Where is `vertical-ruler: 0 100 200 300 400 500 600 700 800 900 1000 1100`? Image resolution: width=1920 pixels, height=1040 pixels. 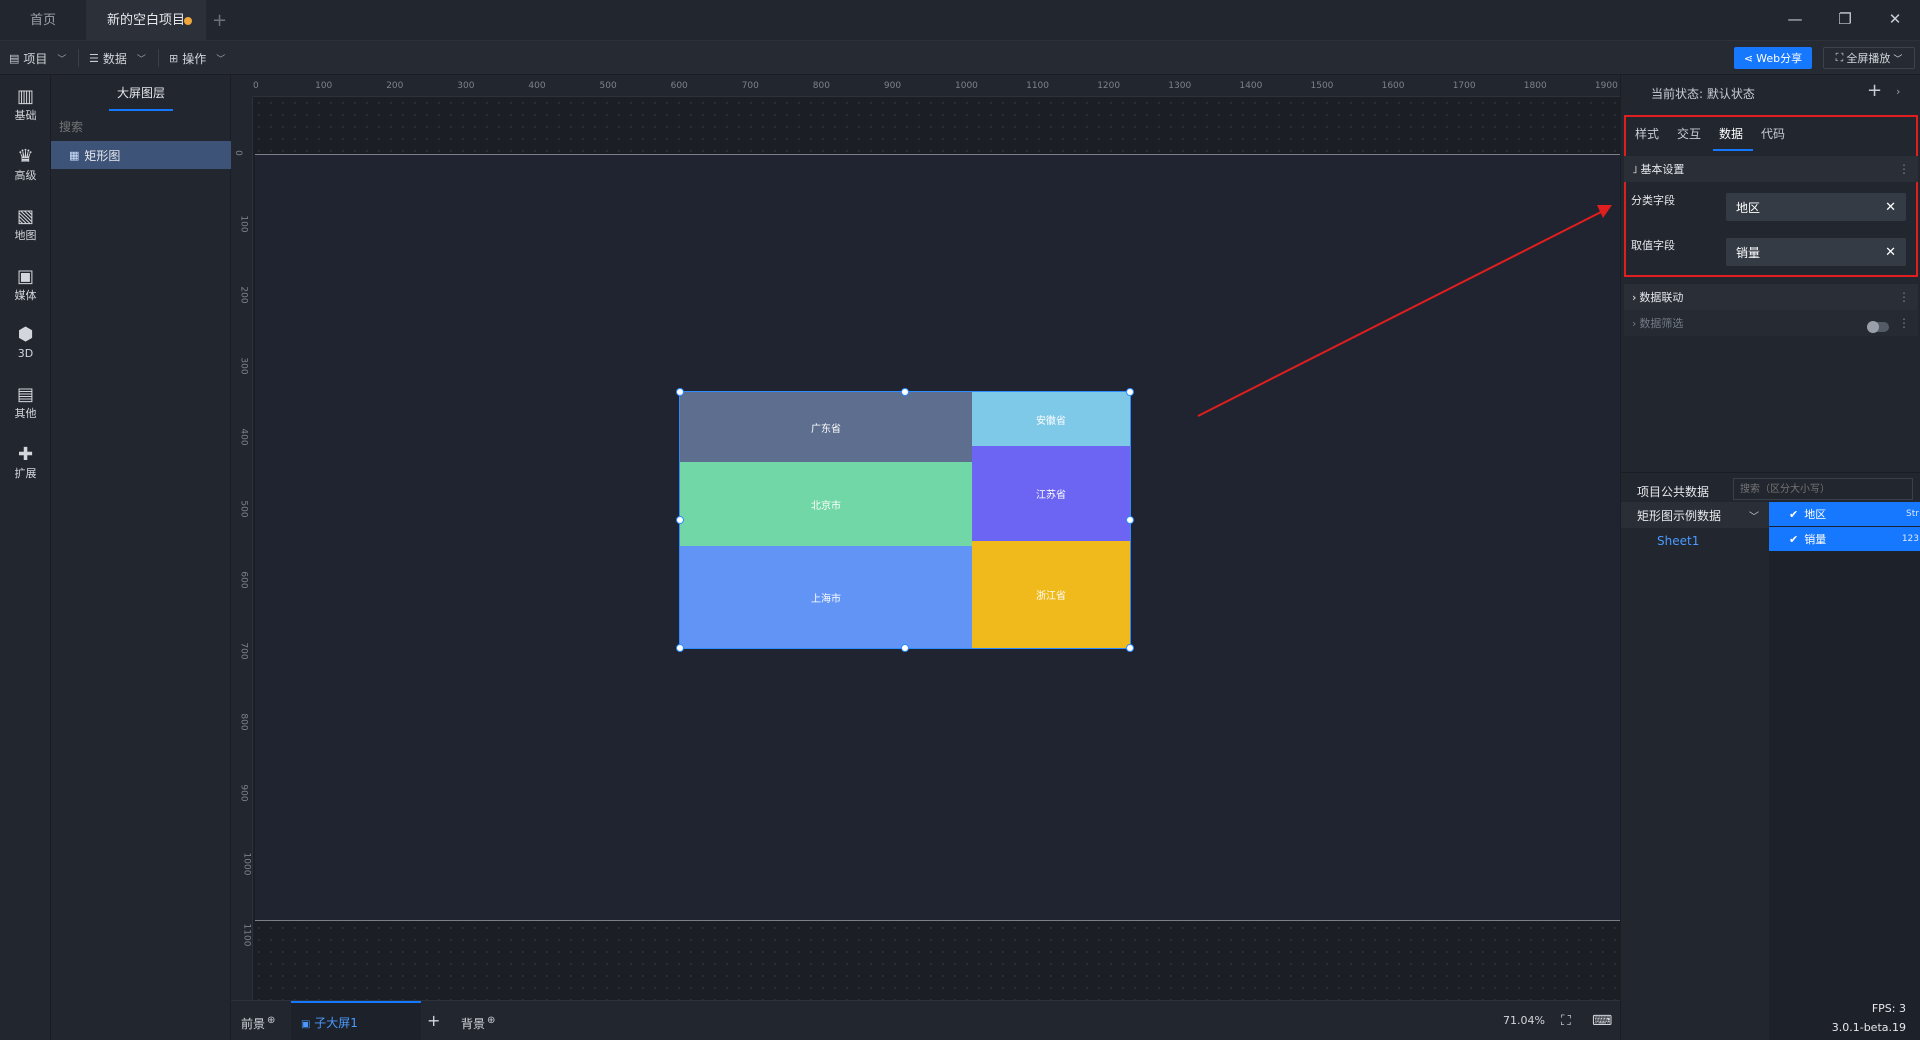 vertical-ruler: 0 100 200 300 400 500 600 700 800 900 1000 1100 is located at coordinates (242, 548).